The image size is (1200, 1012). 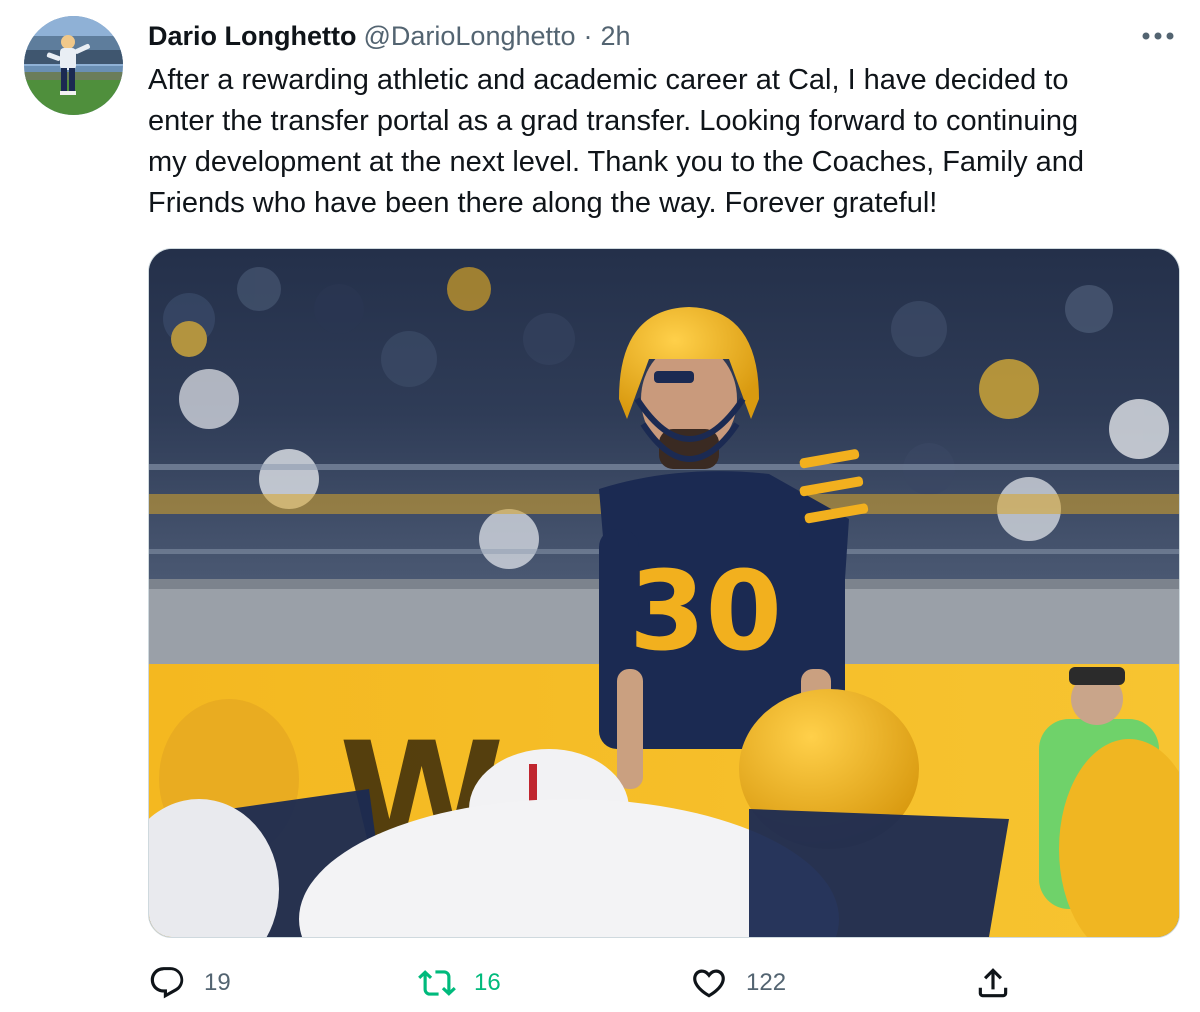 I want to click on more-options-button, so click(x=1158, y=36).